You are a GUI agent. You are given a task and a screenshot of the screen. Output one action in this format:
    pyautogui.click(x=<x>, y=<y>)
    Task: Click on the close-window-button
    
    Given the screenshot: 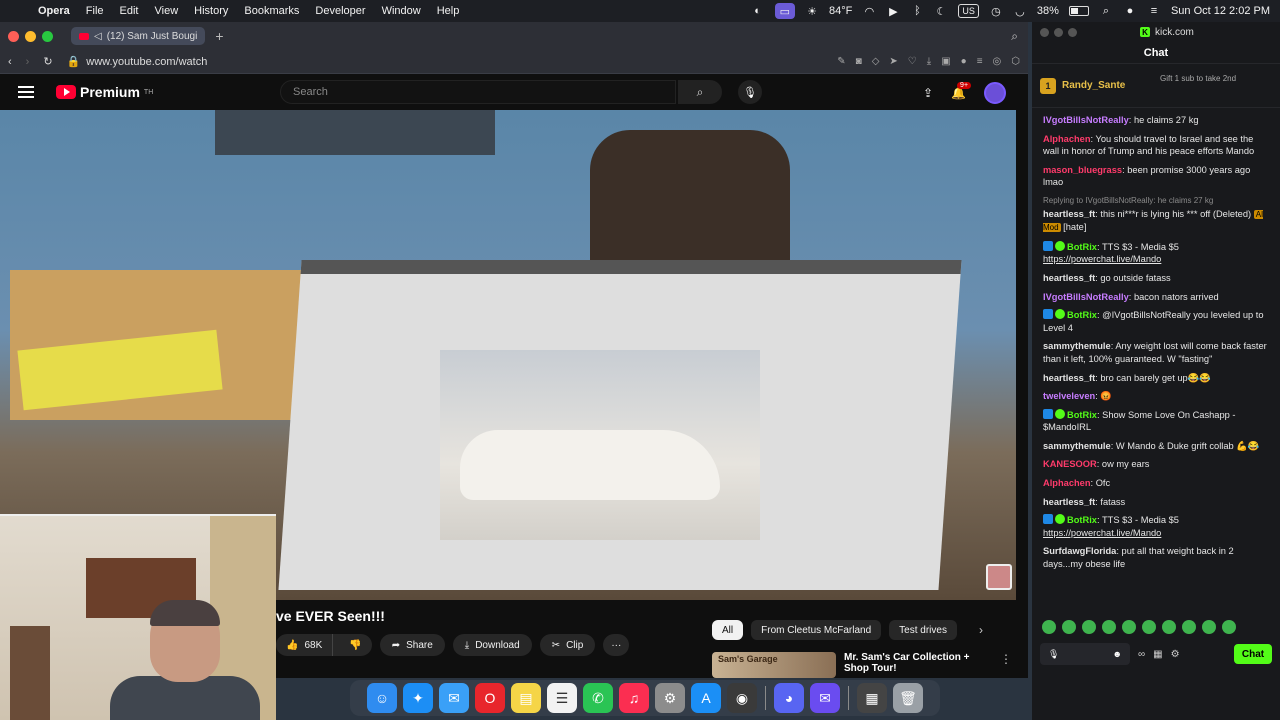 What is the action you would take?
    pyautogui.click(x=13, y=36)
    